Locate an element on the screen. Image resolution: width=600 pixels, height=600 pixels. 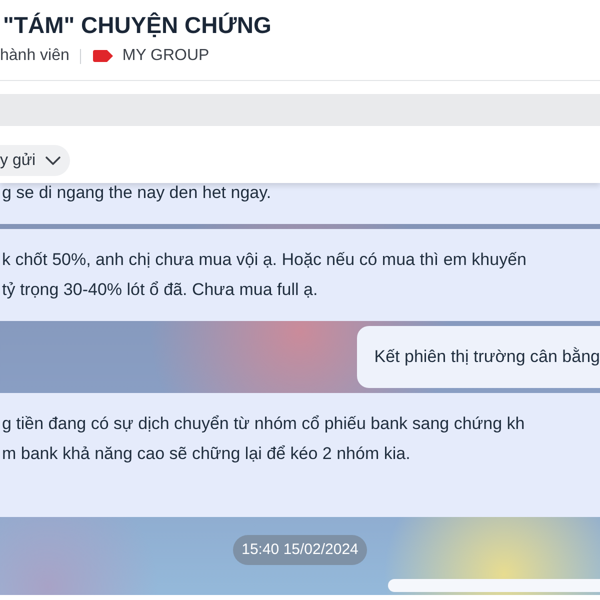
group-title: "TÁM" CHUYỆN CHỨNG is located at coordinates (137, 25).